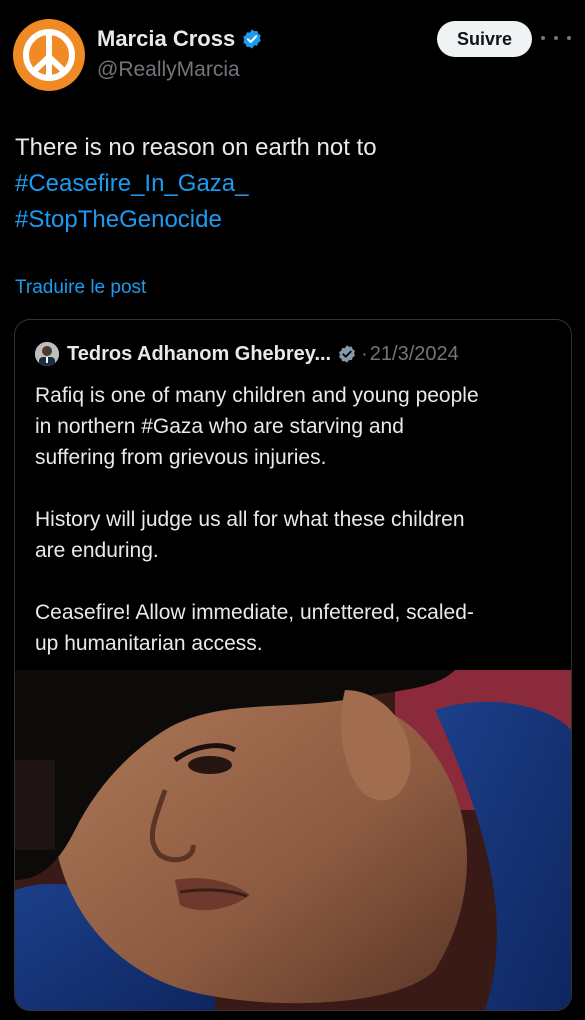 Image resolution: width=585 pixels, height=1020 pixels. I want to click on quoted-text-line: are enduring., so click(97, 550).